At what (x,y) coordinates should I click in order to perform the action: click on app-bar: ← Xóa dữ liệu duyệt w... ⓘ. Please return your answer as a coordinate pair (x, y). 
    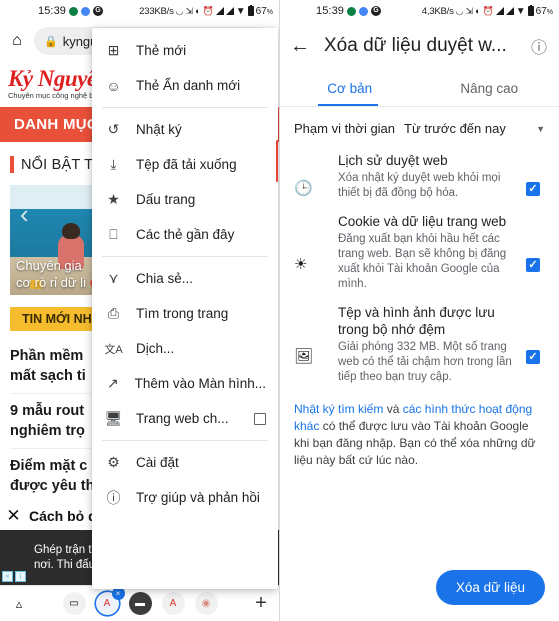
    Looking at the image, I should click on (419, 46).